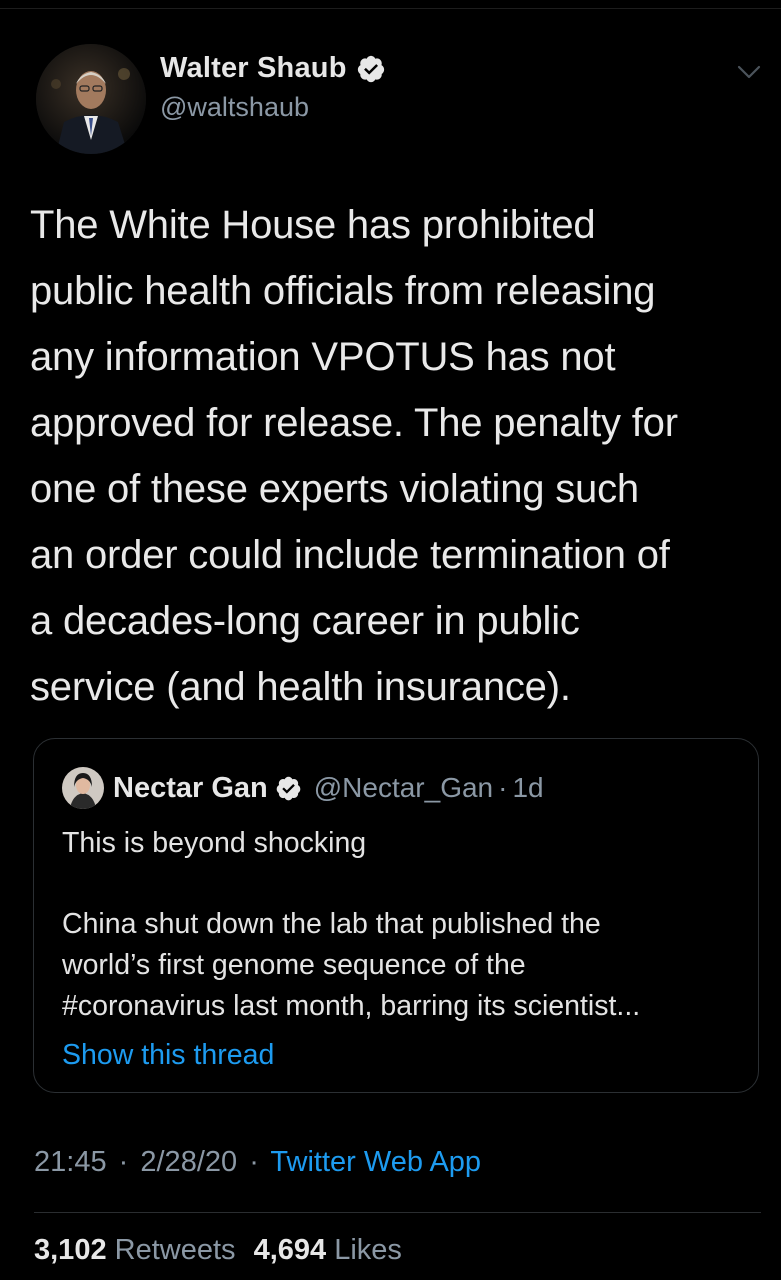 The width and height of the screenshot is (781, 1280). Describe the element at coordinates (70, 1250) in the screenshot. I see `retweets-count: 3,102` at that location.